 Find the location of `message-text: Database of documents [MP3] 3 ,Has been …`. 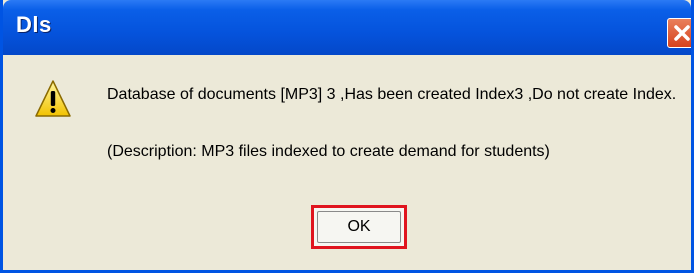

message-text: Database of documents [MP3] 3 ,Has been … is located at coordinates (392, 94).